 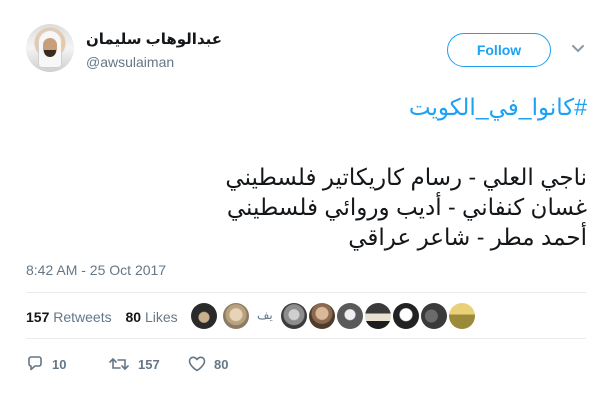 What do you see at coordinates (82, 317) in the screenshot?
I see `retweets-label: Retweets` at bounding box center [82, 317].